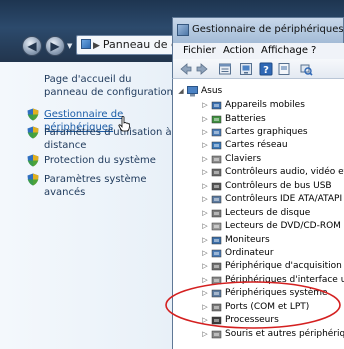 This screenshot has height=349, width=344. What do you see at coordinates (108, 186) in the screenshot?
I see `advanced-system-settings-link: Paramètres système avancés` at bounding box center [108, 186].